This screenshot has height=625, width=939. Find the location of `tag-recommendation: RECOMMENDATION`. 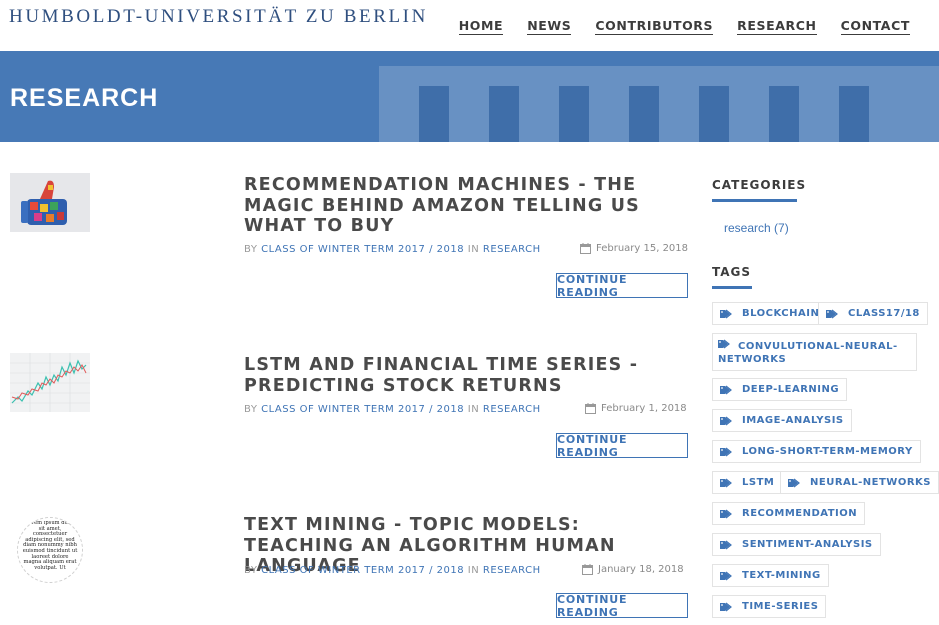

tag-recommendation: RECOMMENDATION is located at coordinates (789, 513).